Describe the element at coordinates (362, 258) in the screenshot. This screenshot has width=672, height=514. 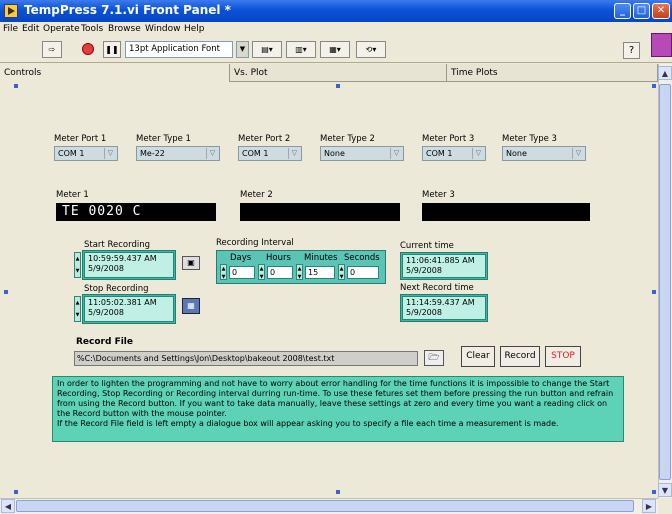
I see `seconds-label: Seconds` at that location.